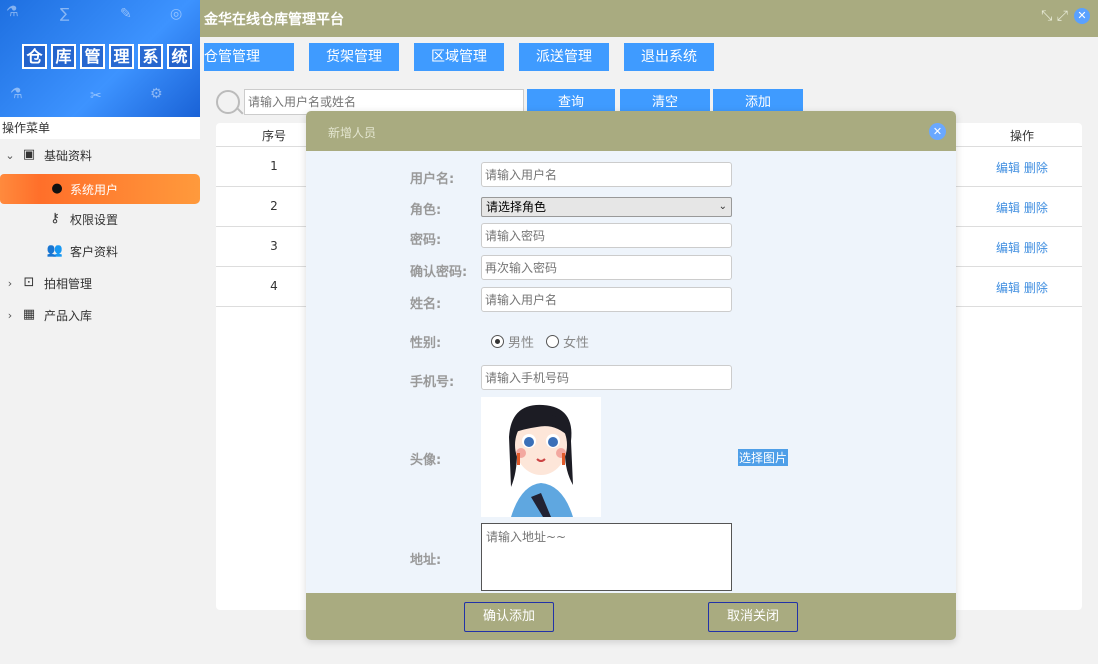 This screenshot has width=1098, height=664. What do you see at coordinates (29, 314) in the screenshot?
I see `grid-icon: ▦` at bounding box center [29, 314].